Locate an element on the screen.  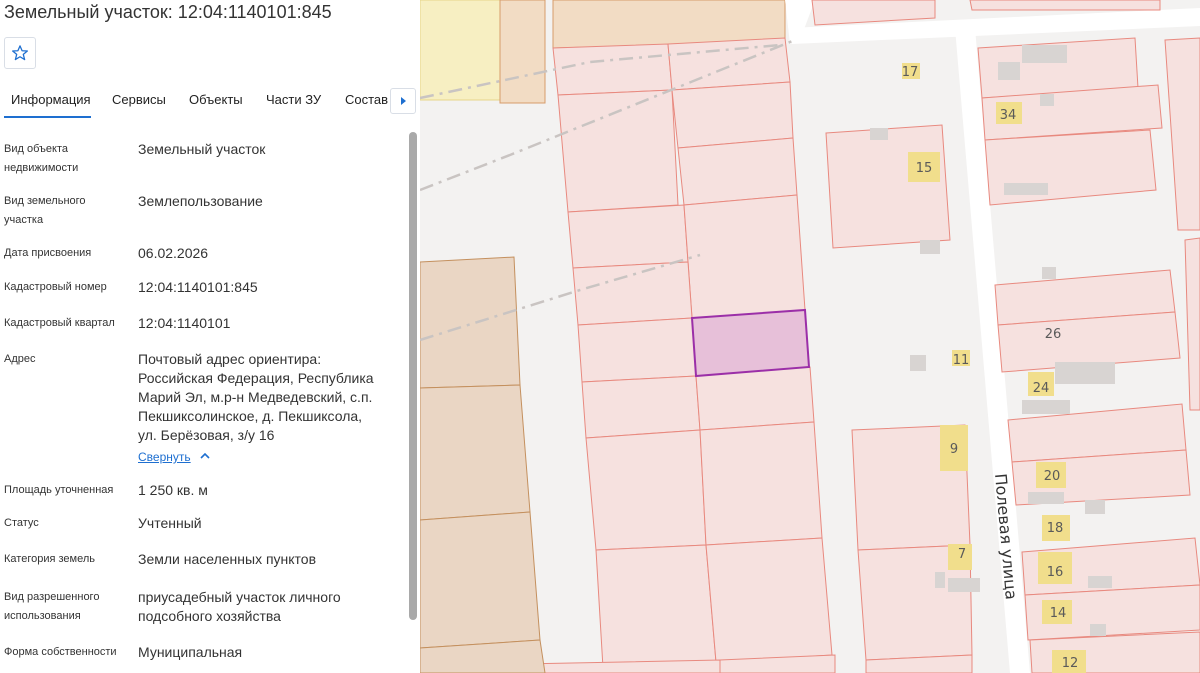
collapse-link: Свернуть is located at coordinates (269, 457).